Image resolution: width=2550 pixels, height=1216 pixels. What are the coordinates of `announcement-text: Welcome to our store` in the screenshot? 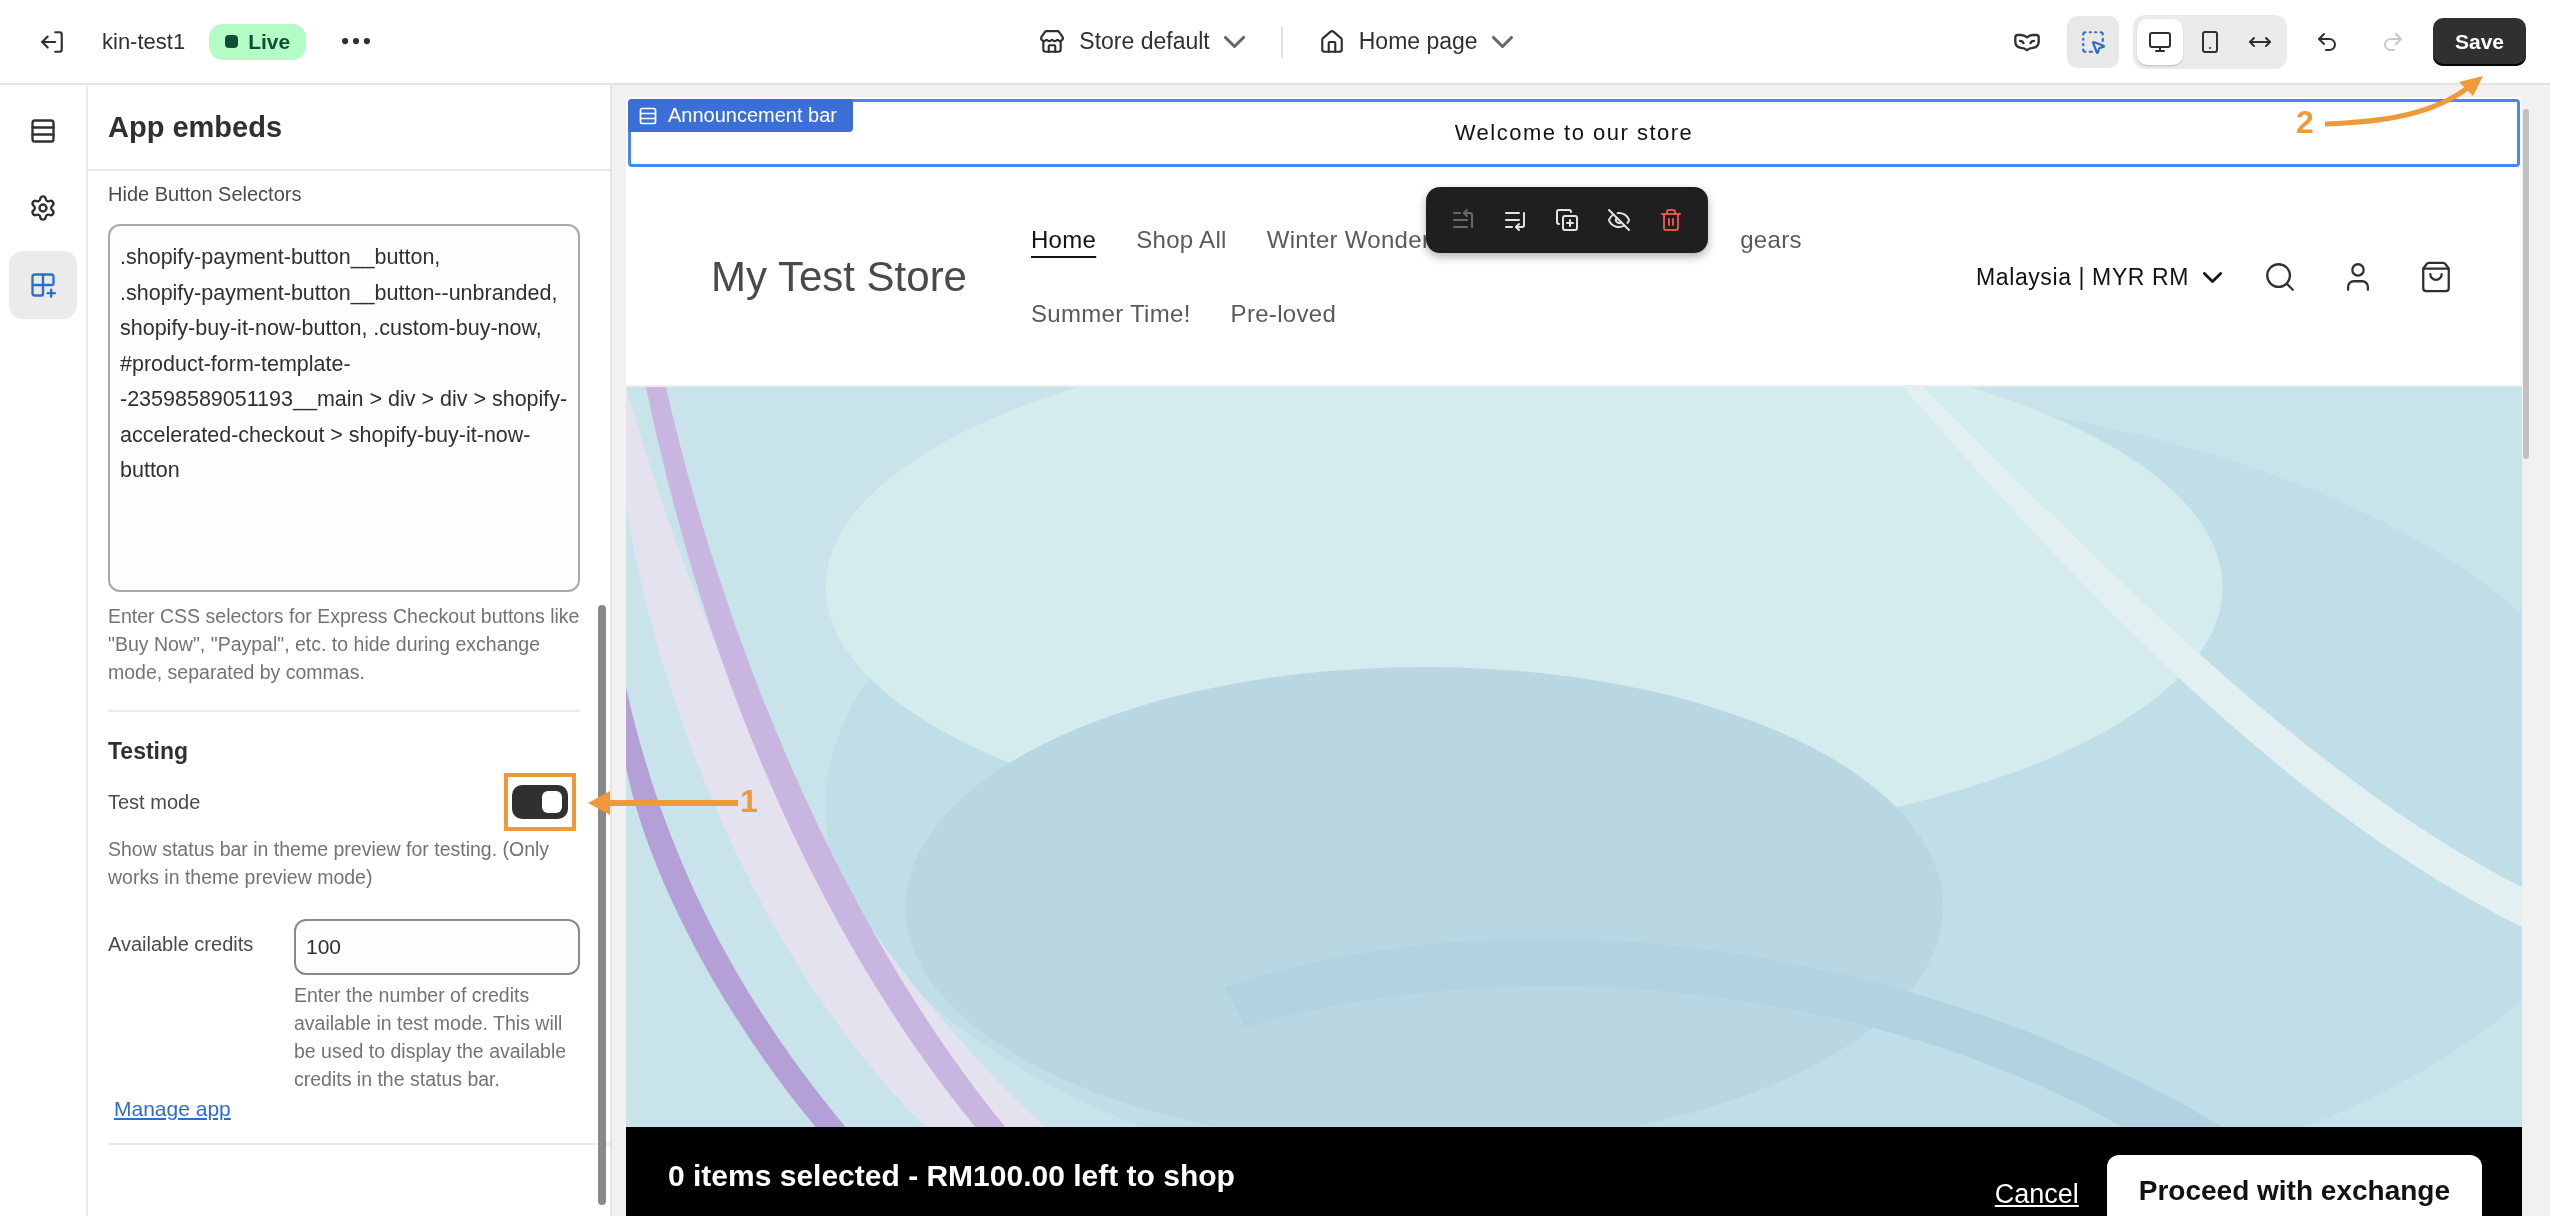 It's located at (1574, 133).